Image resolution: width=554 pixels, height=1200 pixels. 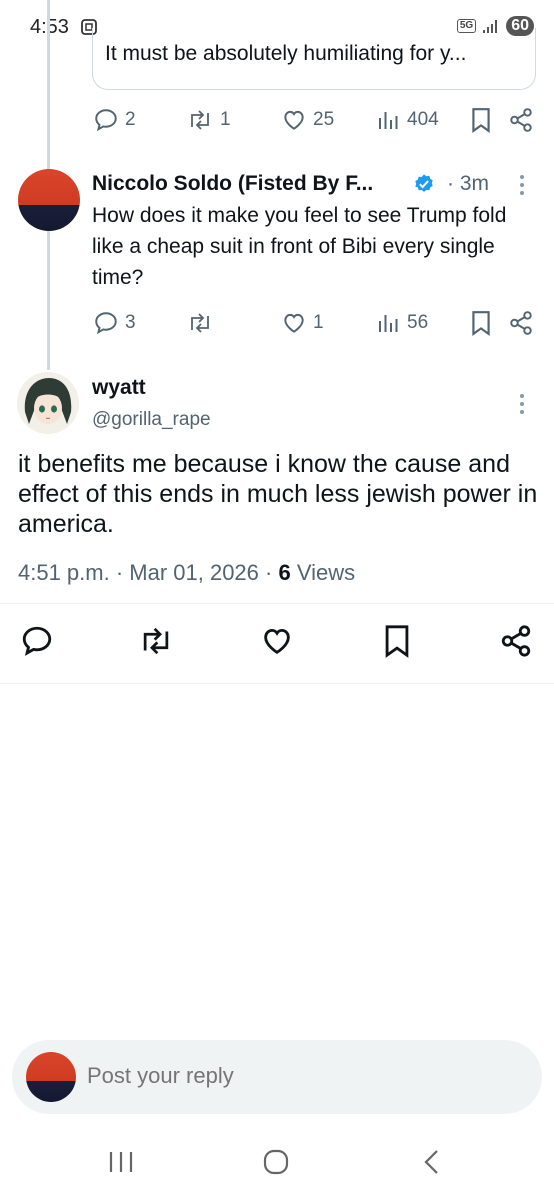 I want to click on reply-button: 2, so click(x=114, y=120).